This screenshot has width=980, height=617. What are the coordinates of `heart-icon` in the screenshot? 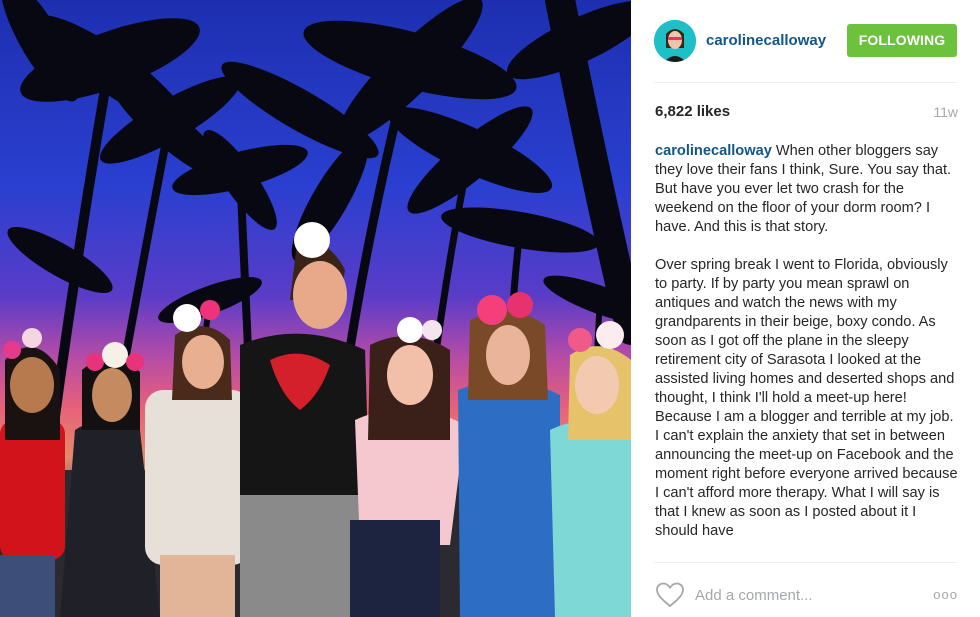 It's located at (670, 595).